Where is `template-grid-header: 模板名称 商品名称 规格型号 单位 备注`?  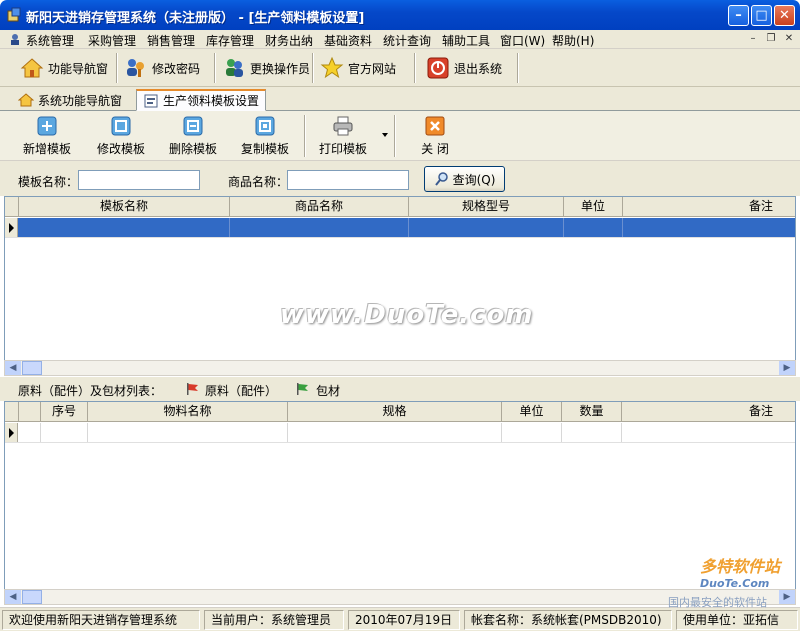
template-grid-header: 模板名称 商品名称 规格型号 单位 备注 is located at coordinates (400, 207).